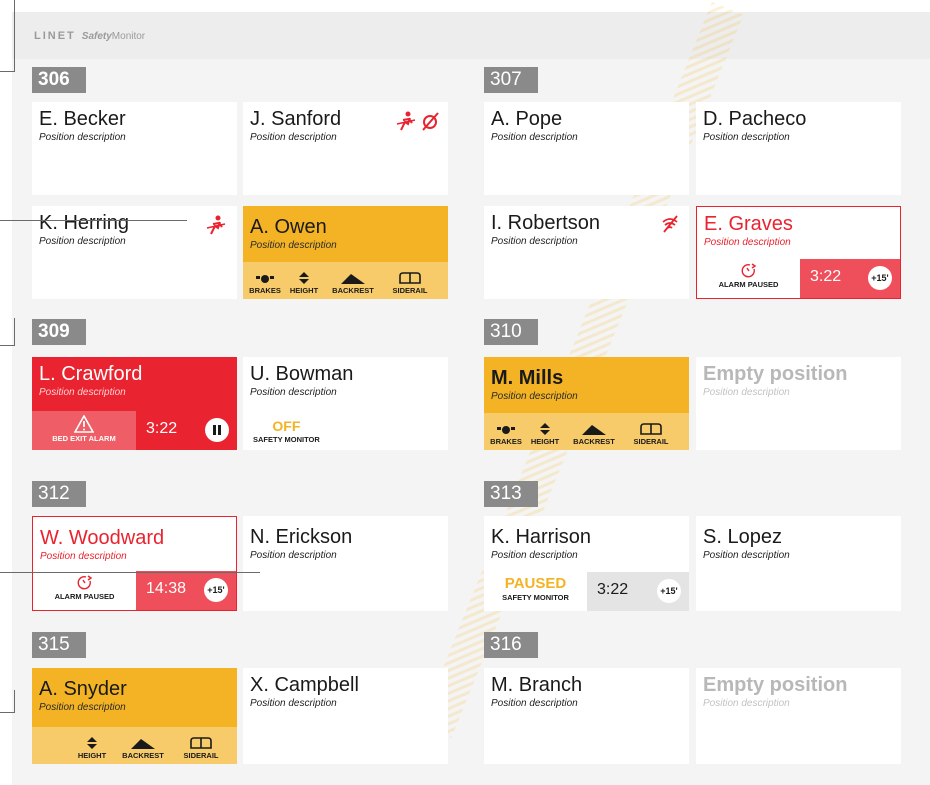  I want to click on bed-card-lopez: S. Lopez Position description, so click(798, 563).